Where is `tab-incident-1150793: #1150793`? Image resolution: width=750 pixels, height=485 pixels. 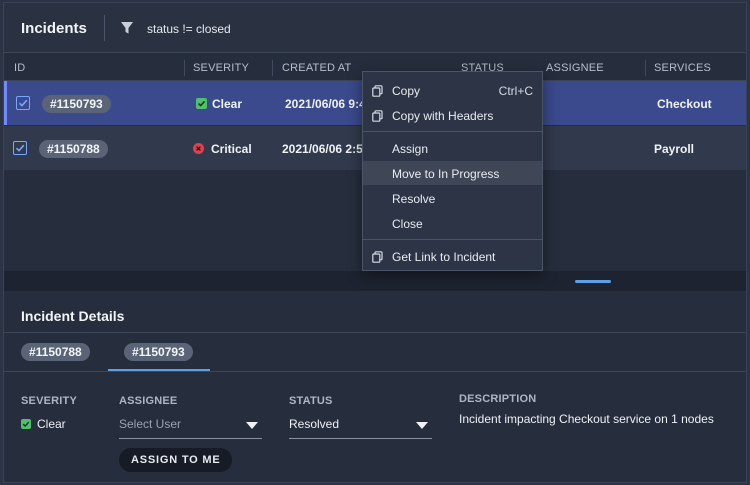 tab-incident-1150793: #1150793 is located at coordinates (158, 352).